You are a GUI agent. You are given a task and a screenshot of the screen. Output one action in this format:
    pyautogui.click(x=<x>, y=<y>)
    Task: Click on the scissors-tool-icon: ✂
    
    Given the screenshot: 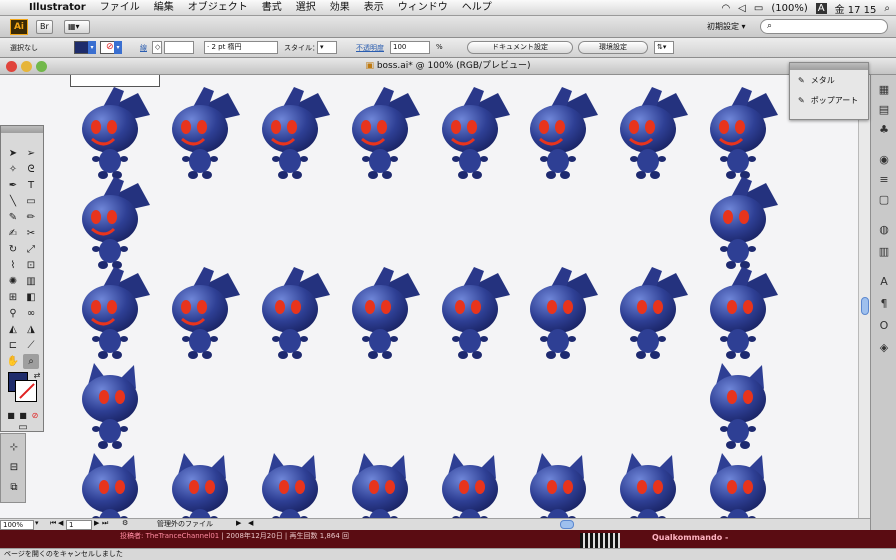 What is the action you would take?
    pyautogui.click(x=31, y=233)
    